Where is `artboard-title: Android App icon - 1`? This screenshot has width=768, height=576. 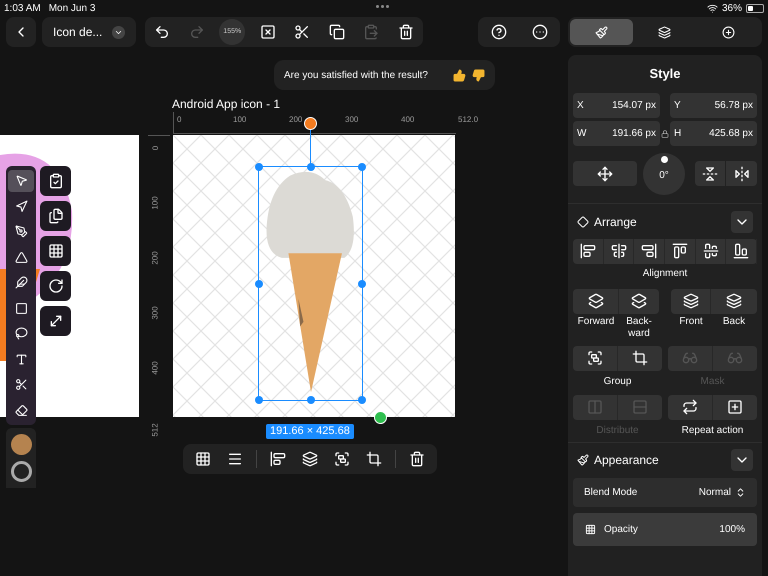 artboard-title: Android App icon - 1 is located at coordinates (226, 104).